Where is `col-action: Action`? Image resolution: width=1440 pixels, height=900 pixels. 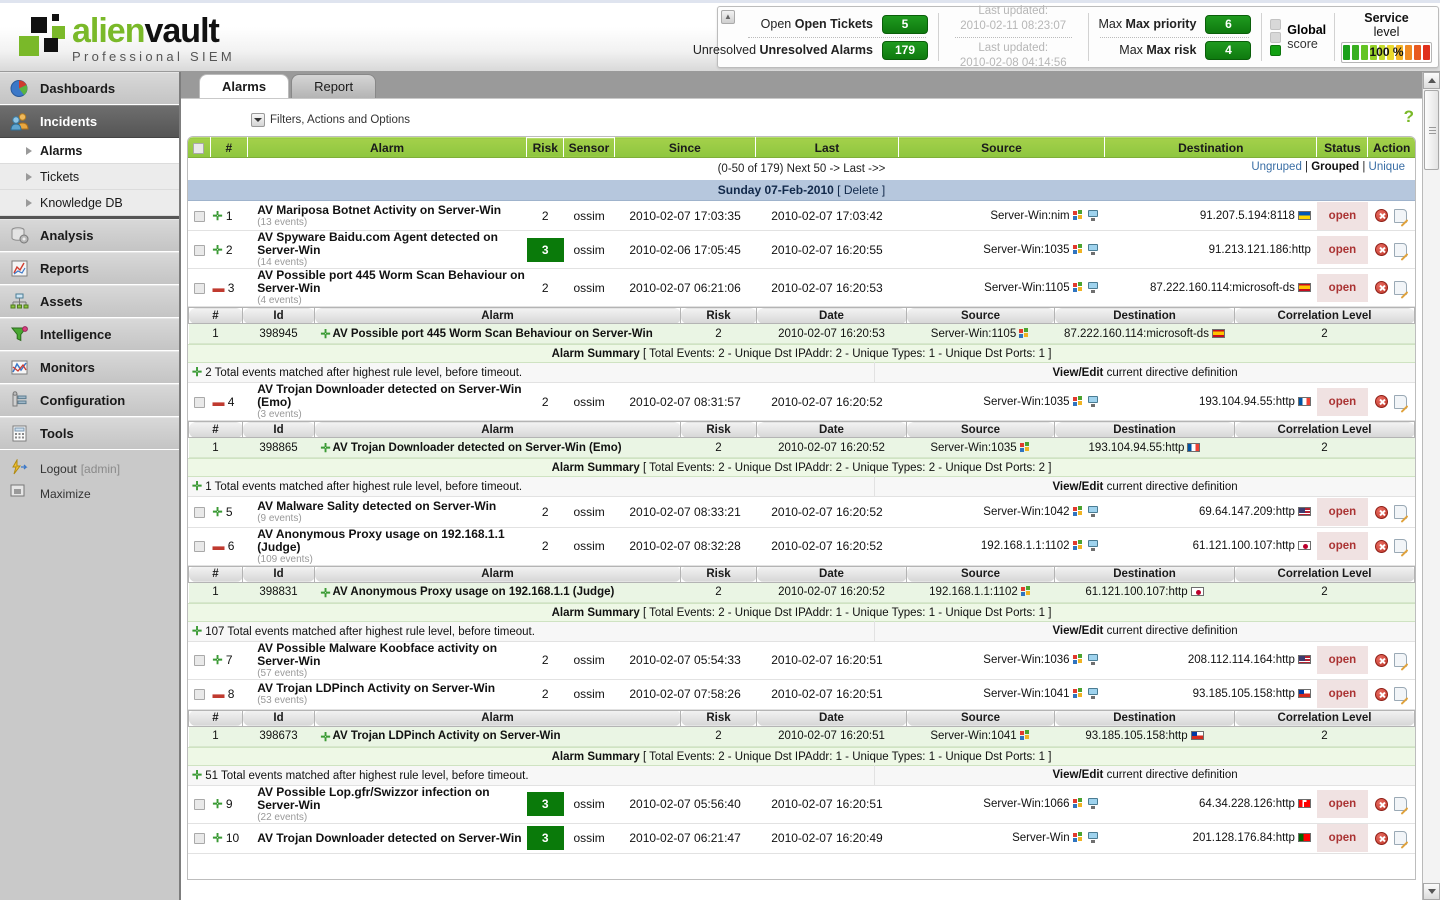 col-action: Action is located at coordinates (1391, 147).